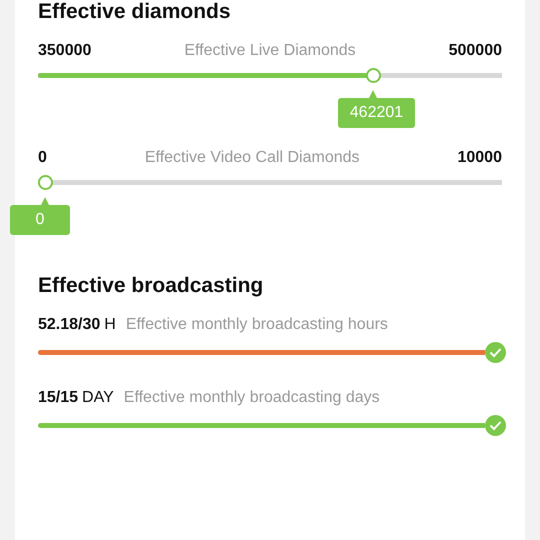 This screenshot has height=540, width=540. I want to click on max-value: 10000, so click(479, 158).